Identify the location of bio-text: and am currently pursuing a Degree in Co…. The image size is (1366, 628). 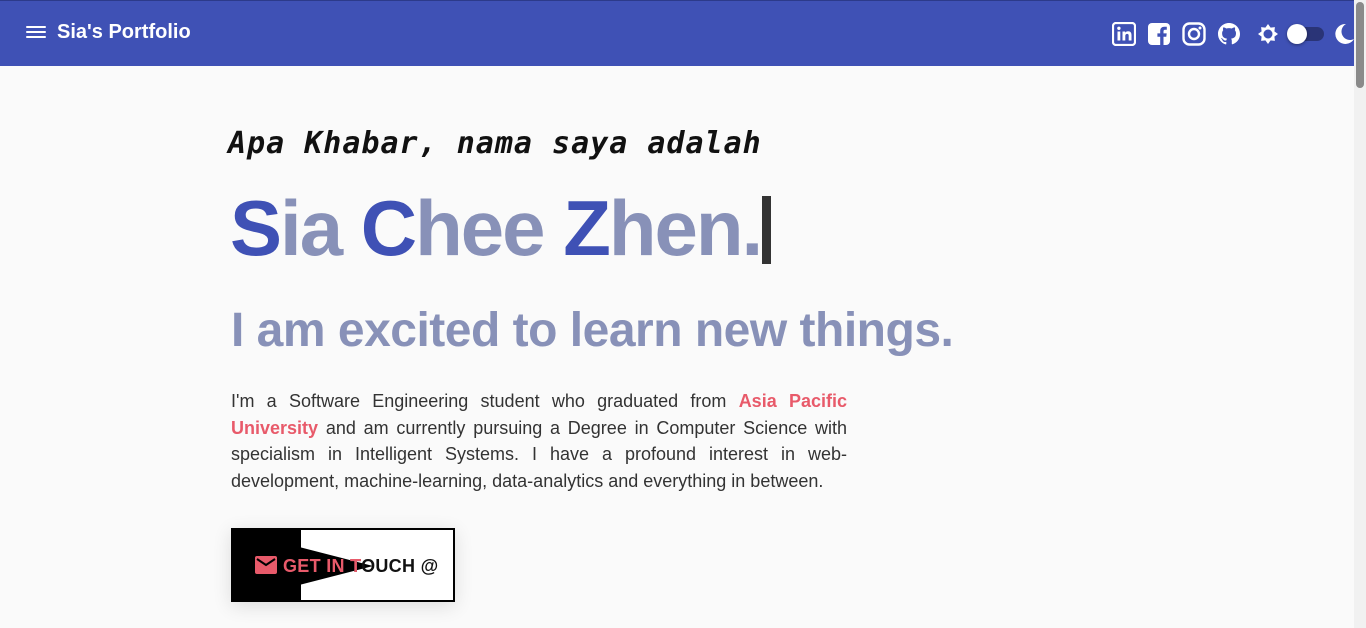
(539, 454).